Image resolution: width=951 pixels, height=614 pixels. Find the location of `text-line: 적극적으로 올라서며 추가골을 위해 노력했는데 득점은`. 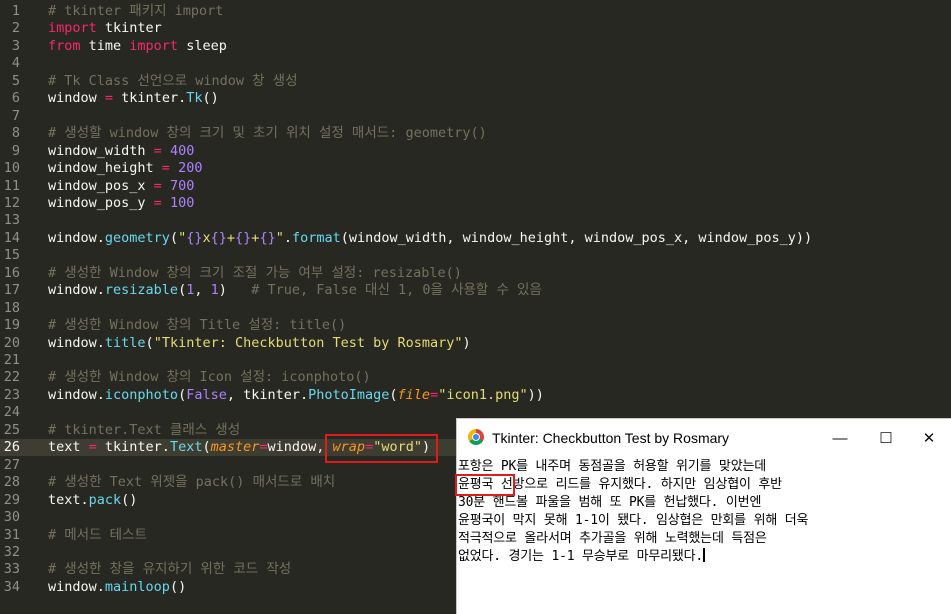

text-line: 적극적으로 올라서며 추가골을 위해 노력했는데 득점은 is located at coordinates (612, 538).